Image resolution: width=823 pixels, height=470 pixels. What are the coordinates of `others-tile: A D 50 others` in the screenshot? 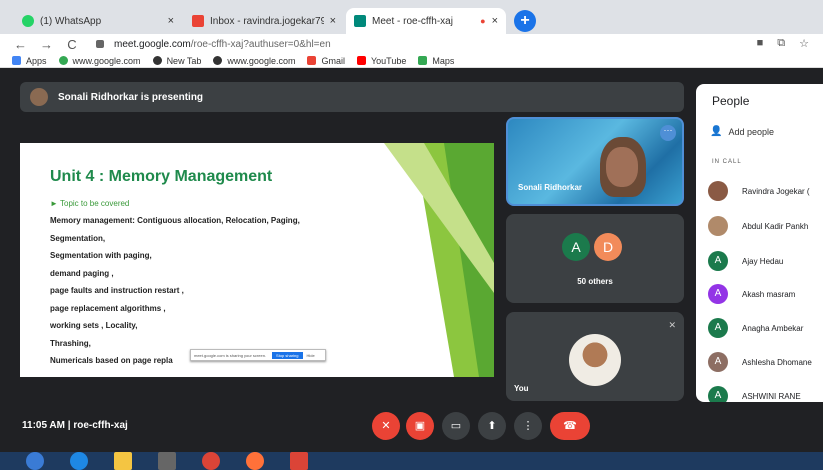 It's located at (595, 258).